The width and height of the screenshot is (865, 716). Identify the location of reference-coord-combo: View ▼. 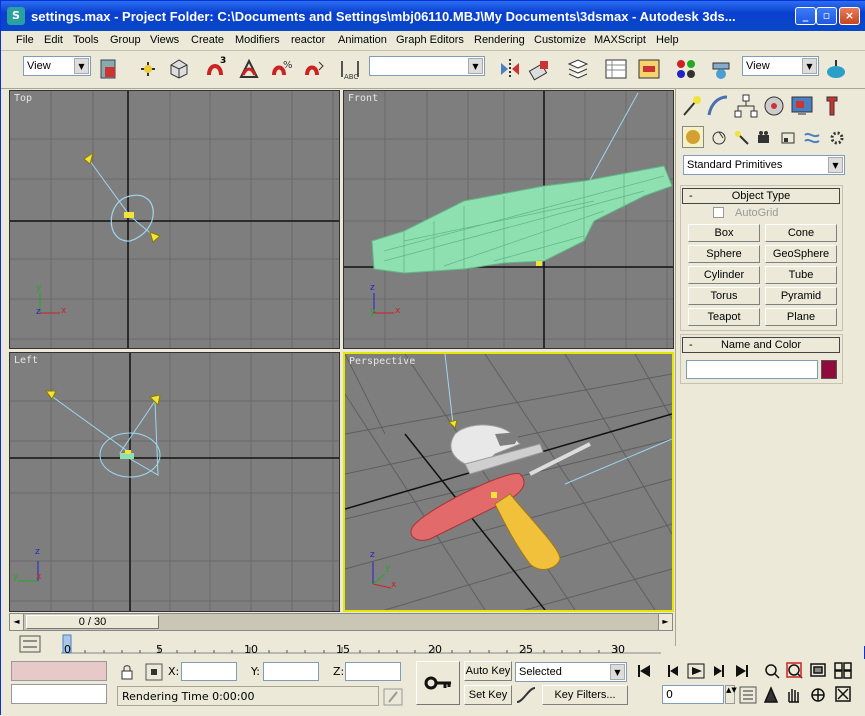
(57, 66).